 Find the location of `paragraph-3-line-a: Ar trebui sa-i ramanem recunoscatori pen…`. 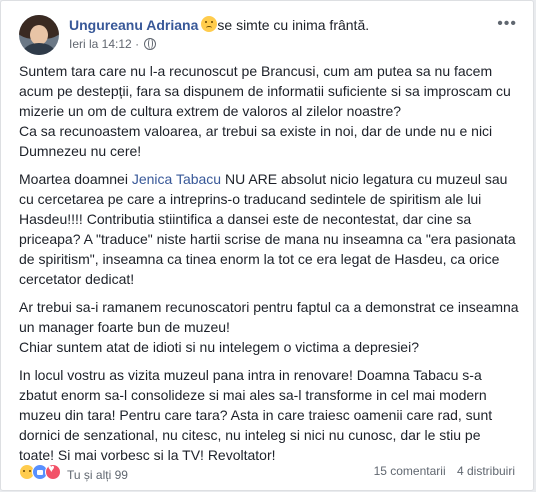

paragraph-3-line-a: Ar trebui sa-i ramanem recunoscatori pen… is located at coordinates (269, 317).